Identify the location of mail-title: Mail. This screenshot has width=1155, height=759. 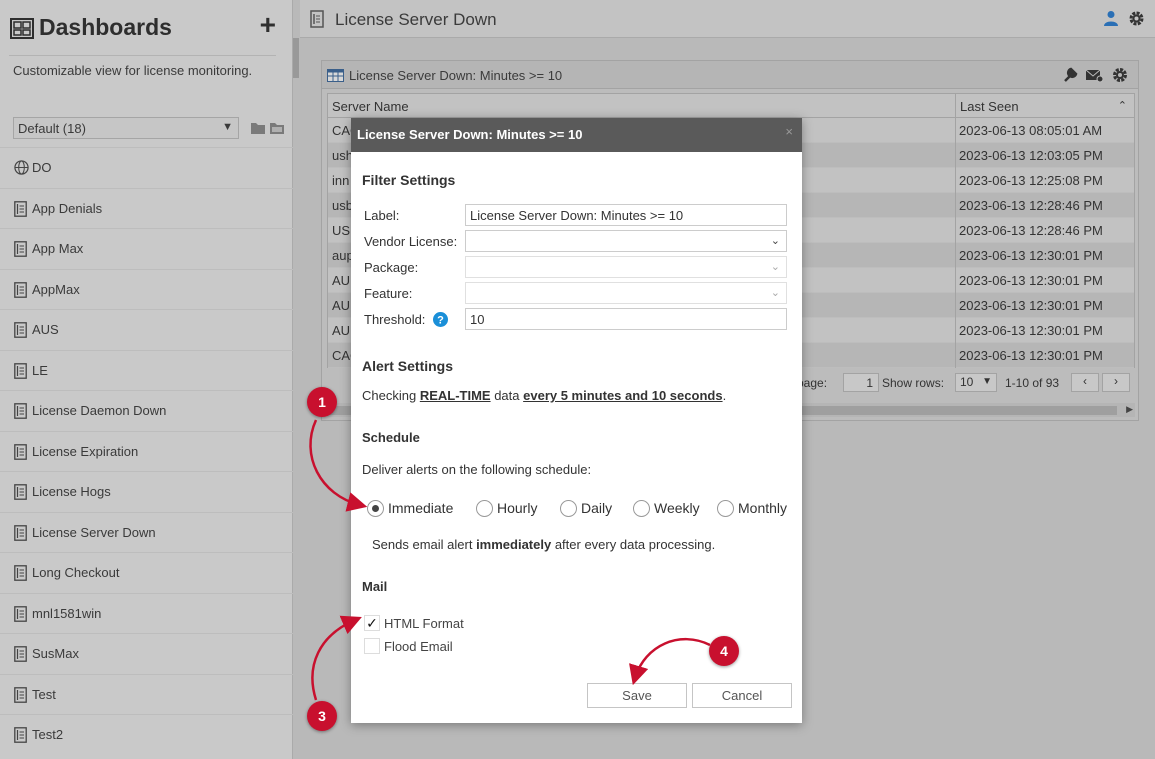
(375, 586).